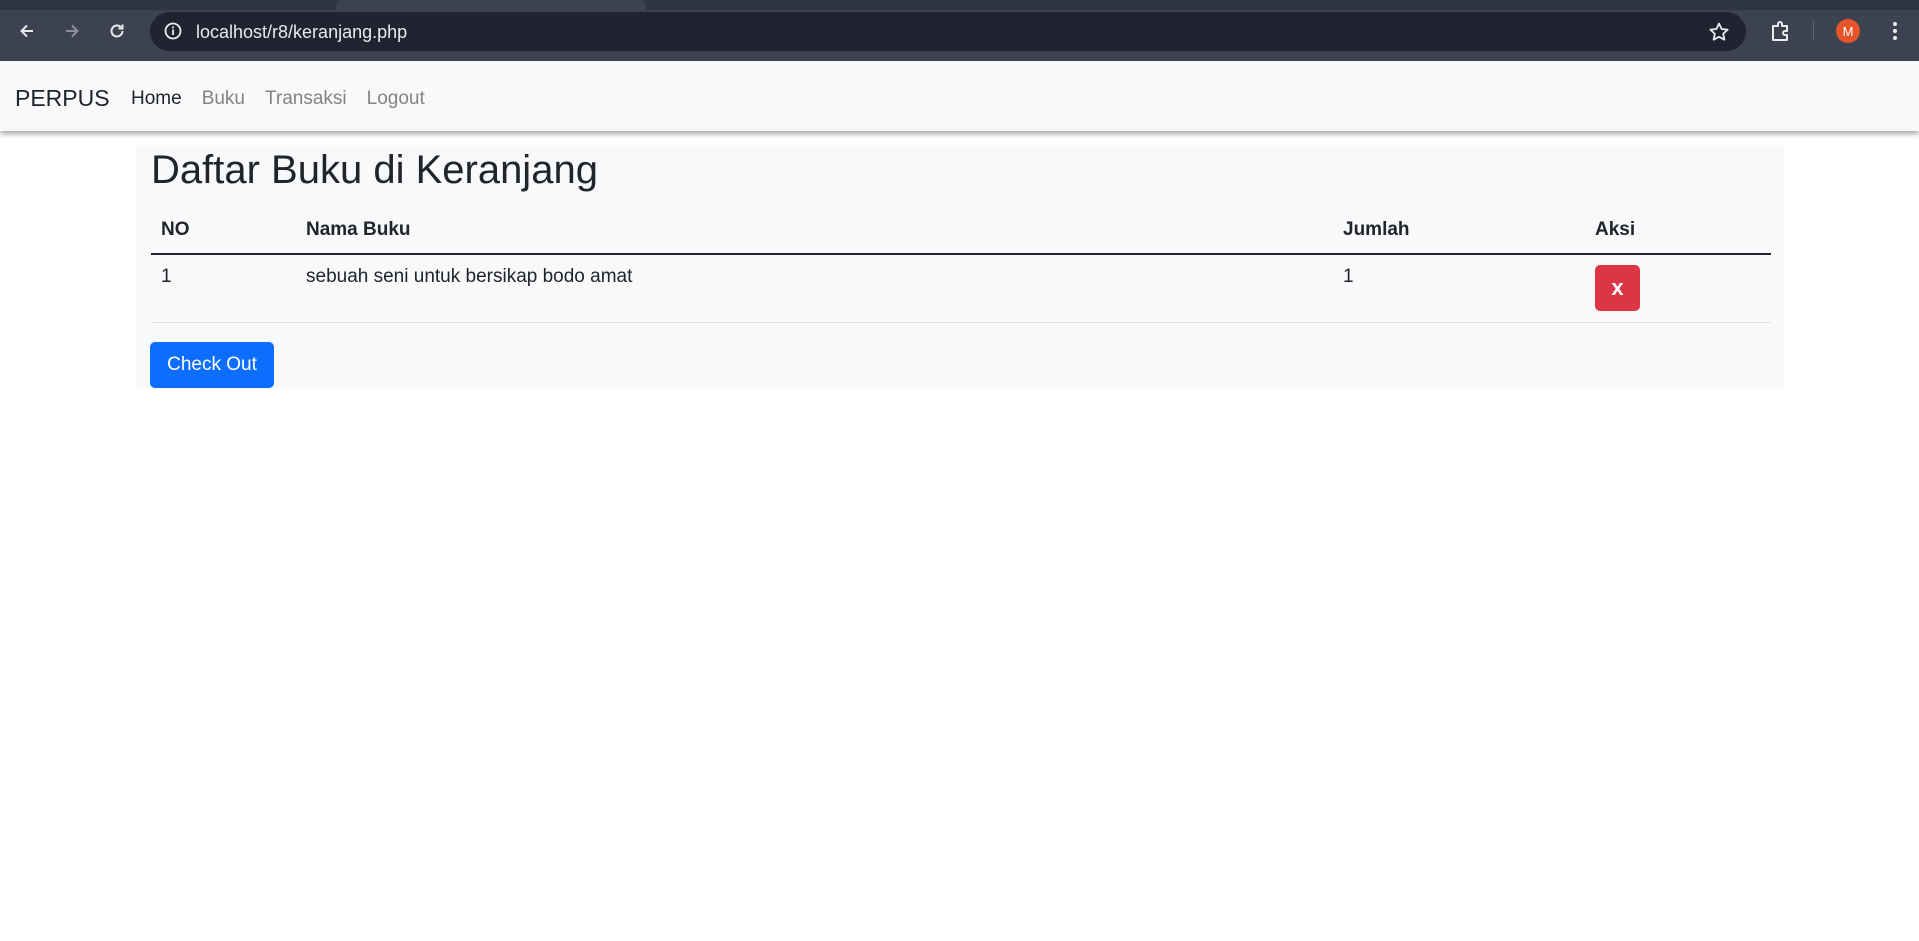  I want to click on browser-toolbar: localhost/r8/keranjang.php M, so click(959, 30).